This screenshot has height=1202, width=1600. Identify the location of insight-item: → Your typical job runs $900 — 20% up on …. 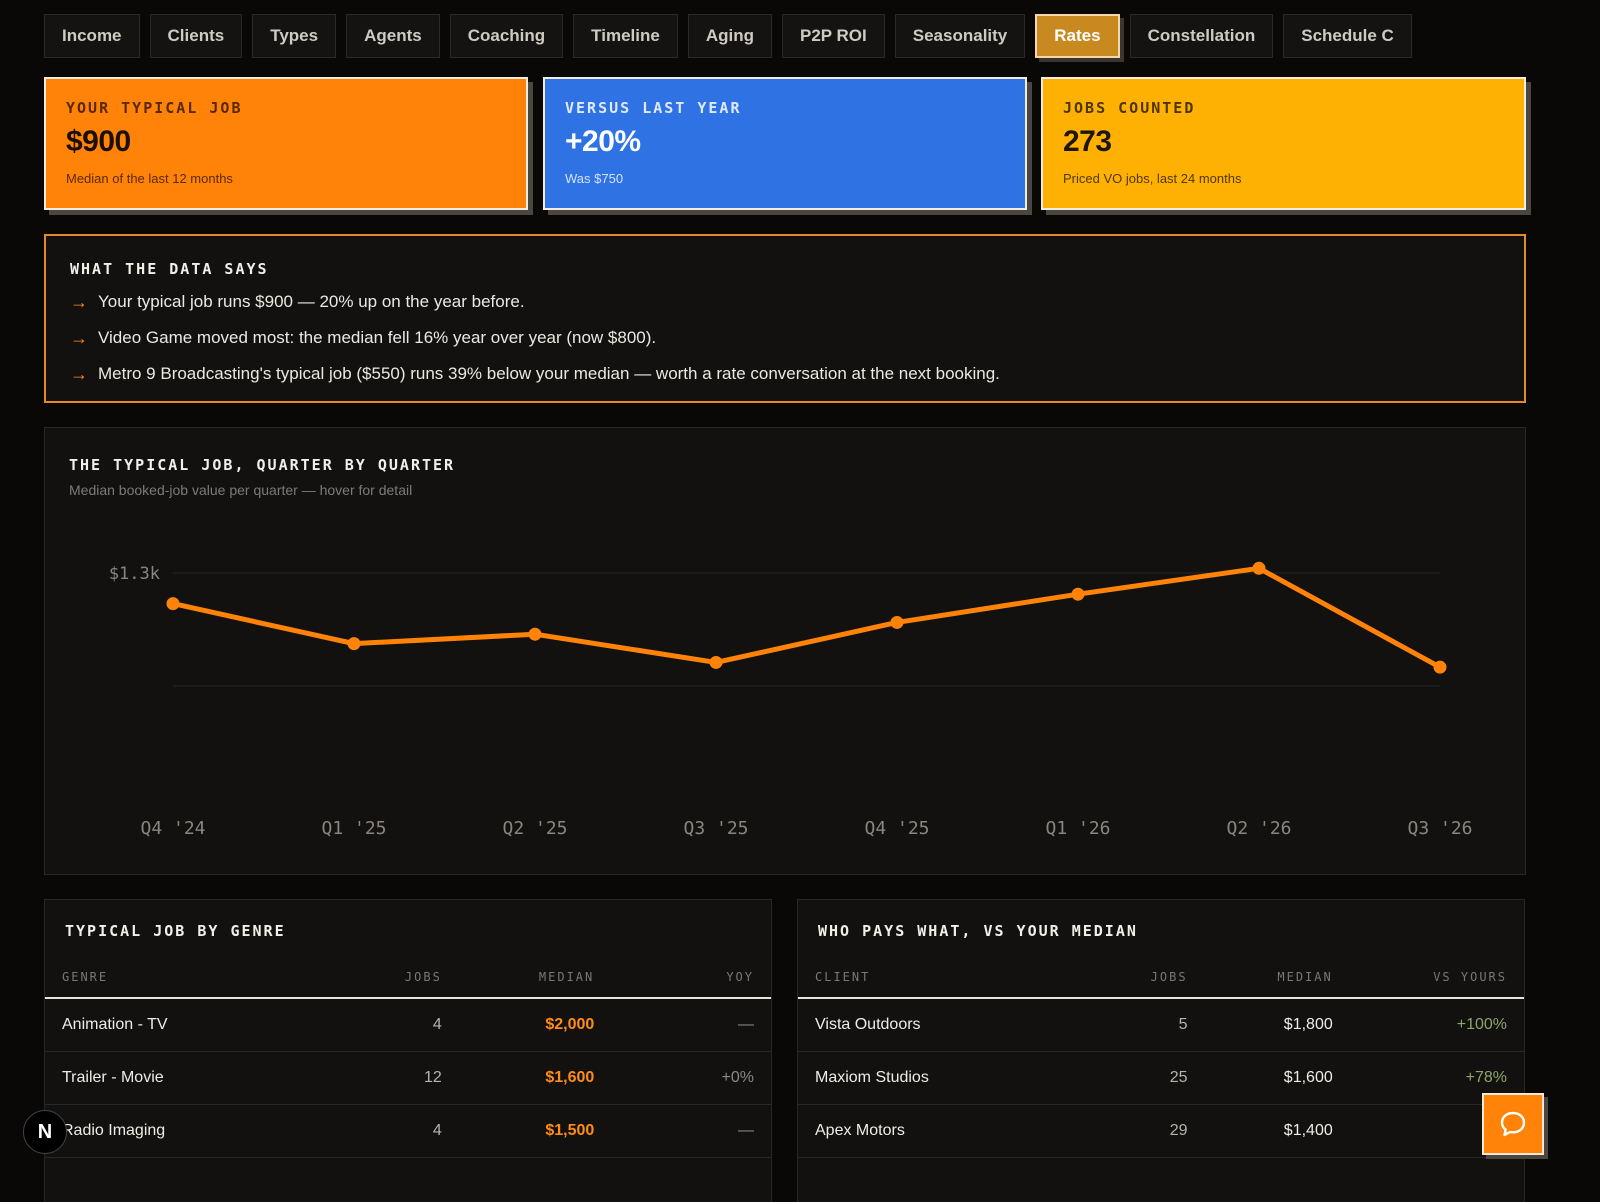
(785, 302).